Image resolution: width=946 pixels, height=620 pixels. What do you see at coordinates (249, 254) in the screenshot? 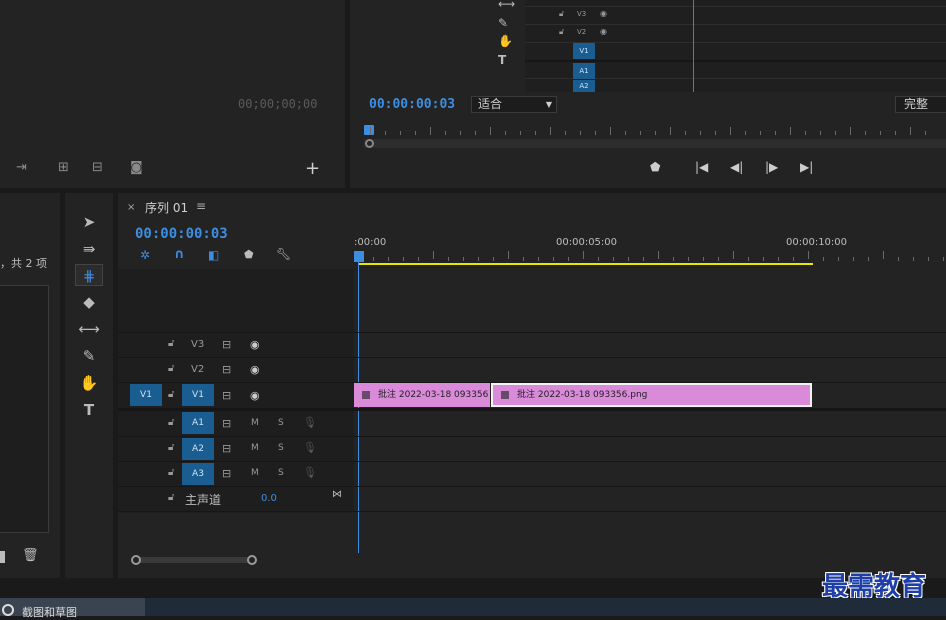
I see `add-marker-icon: ⬟` at bounding box center [249, 254].